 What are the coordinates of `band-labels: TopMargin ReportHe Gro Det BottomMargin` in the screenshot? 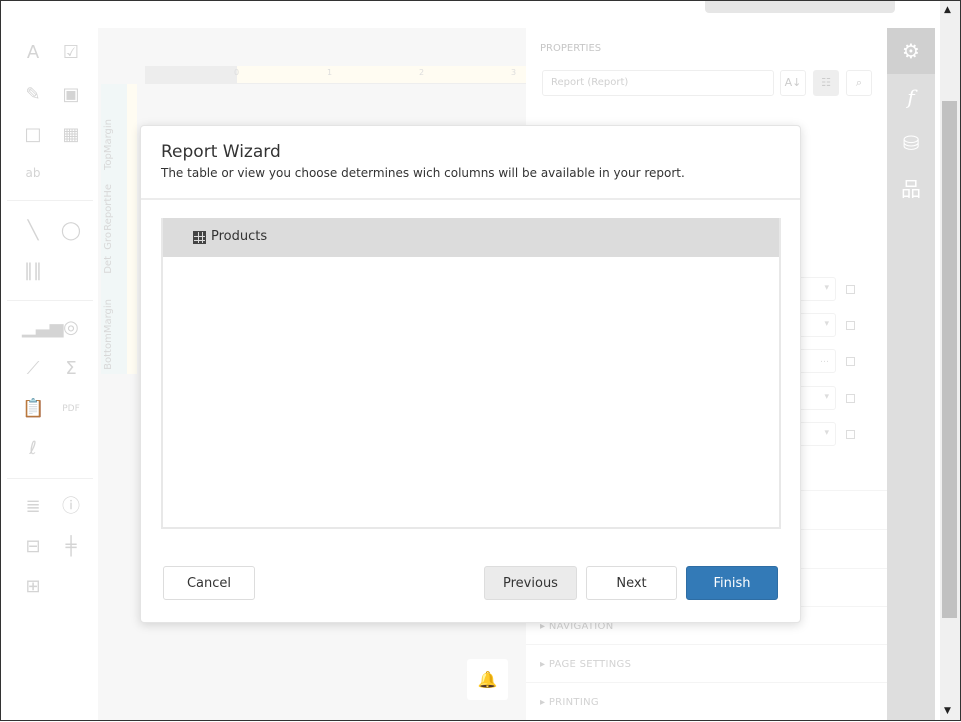 It's located at (119, 229).